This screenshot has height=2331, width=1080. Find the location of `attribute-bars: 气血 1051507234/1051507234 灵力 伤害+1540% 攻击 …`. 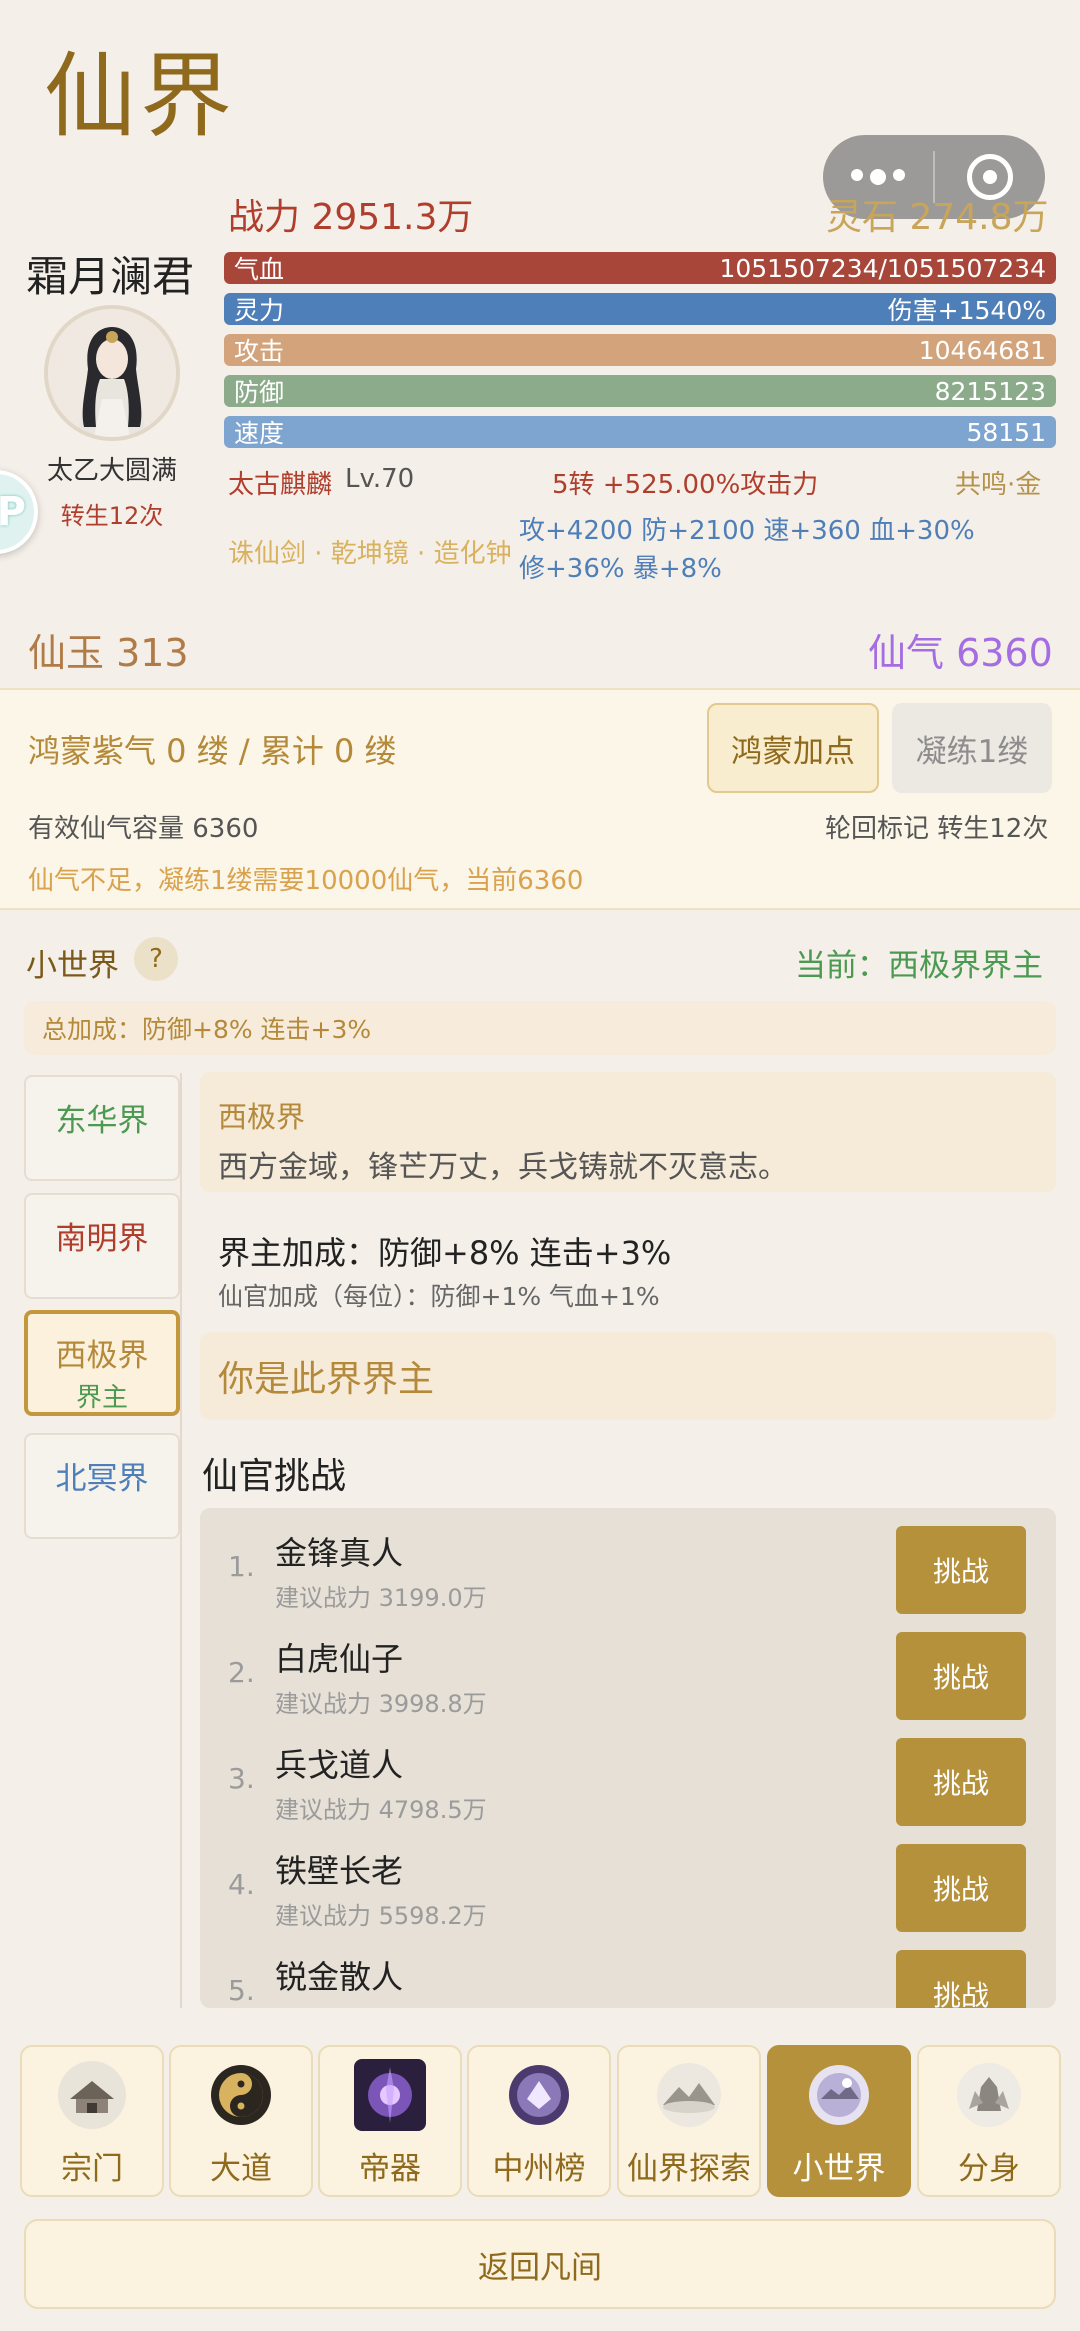

attribute-bars: 气血 1051507234/1051507234 灵力 伤害+1540% 攻击 … is located at coordinates (640, 354).